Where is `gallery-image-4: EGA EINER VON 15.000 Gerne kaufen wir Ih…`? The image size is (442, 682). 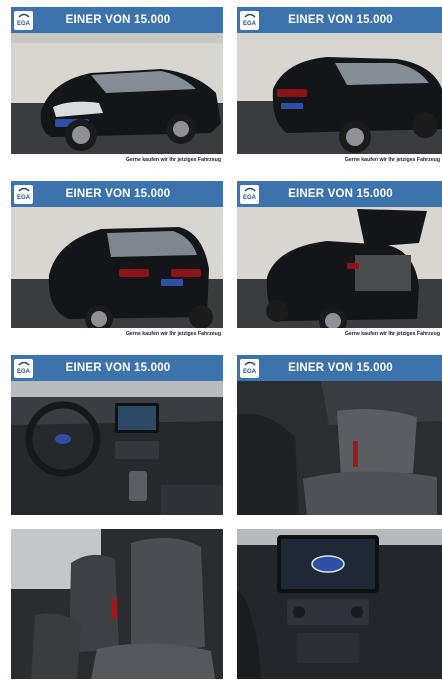
gallery-image-4: EGA EINER VON 15.000 Gerne kaufen wir Ih… is located at coordinates (339, 261).